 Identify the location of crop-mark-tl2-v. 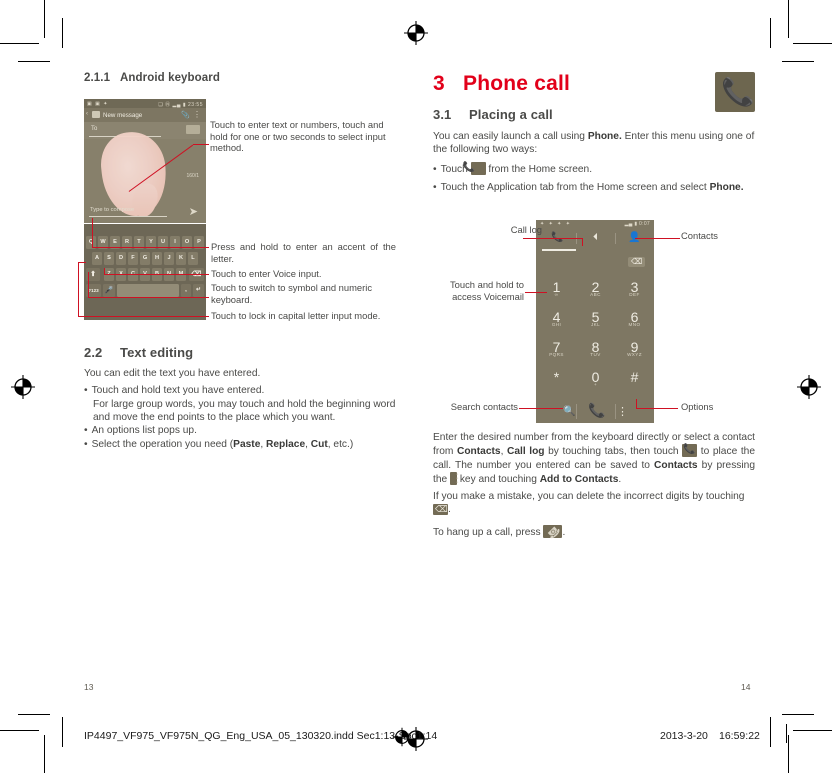
(62, 33).